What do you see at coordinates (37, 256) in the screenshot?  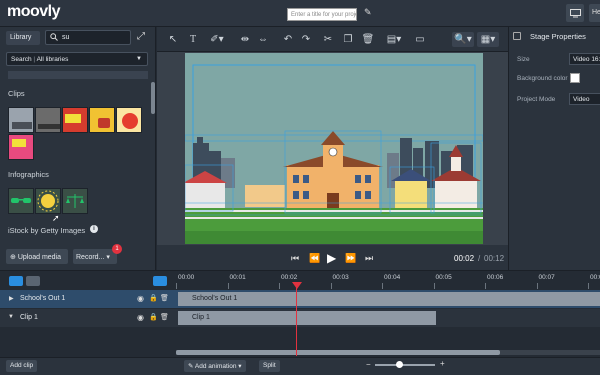 I see `upload-media-button: ⊕ Upload media` at bounding box center [37, 256].